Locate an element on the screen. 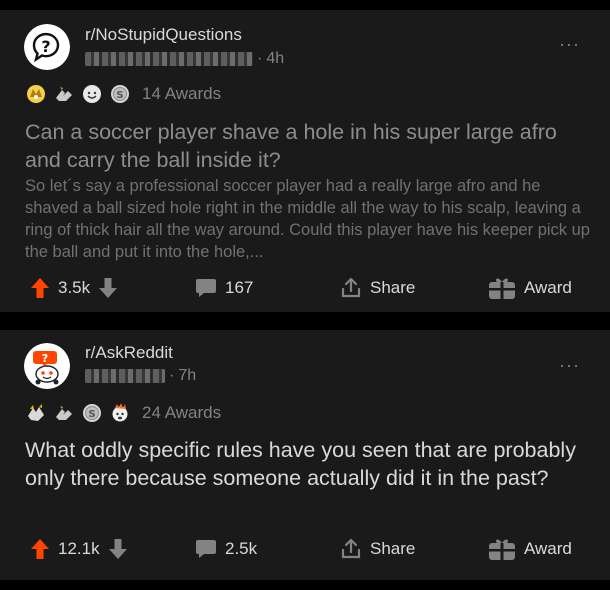 The height and width of the screenshot is (590, 610). mind-blown-award-icon is located at coordinates (120, 412).